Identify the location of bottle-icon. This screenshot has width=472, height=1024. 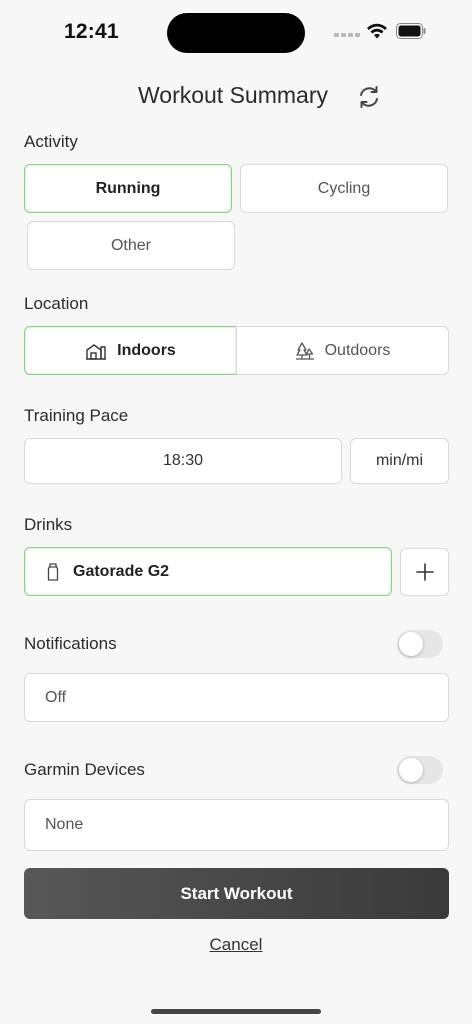
(53, 571).